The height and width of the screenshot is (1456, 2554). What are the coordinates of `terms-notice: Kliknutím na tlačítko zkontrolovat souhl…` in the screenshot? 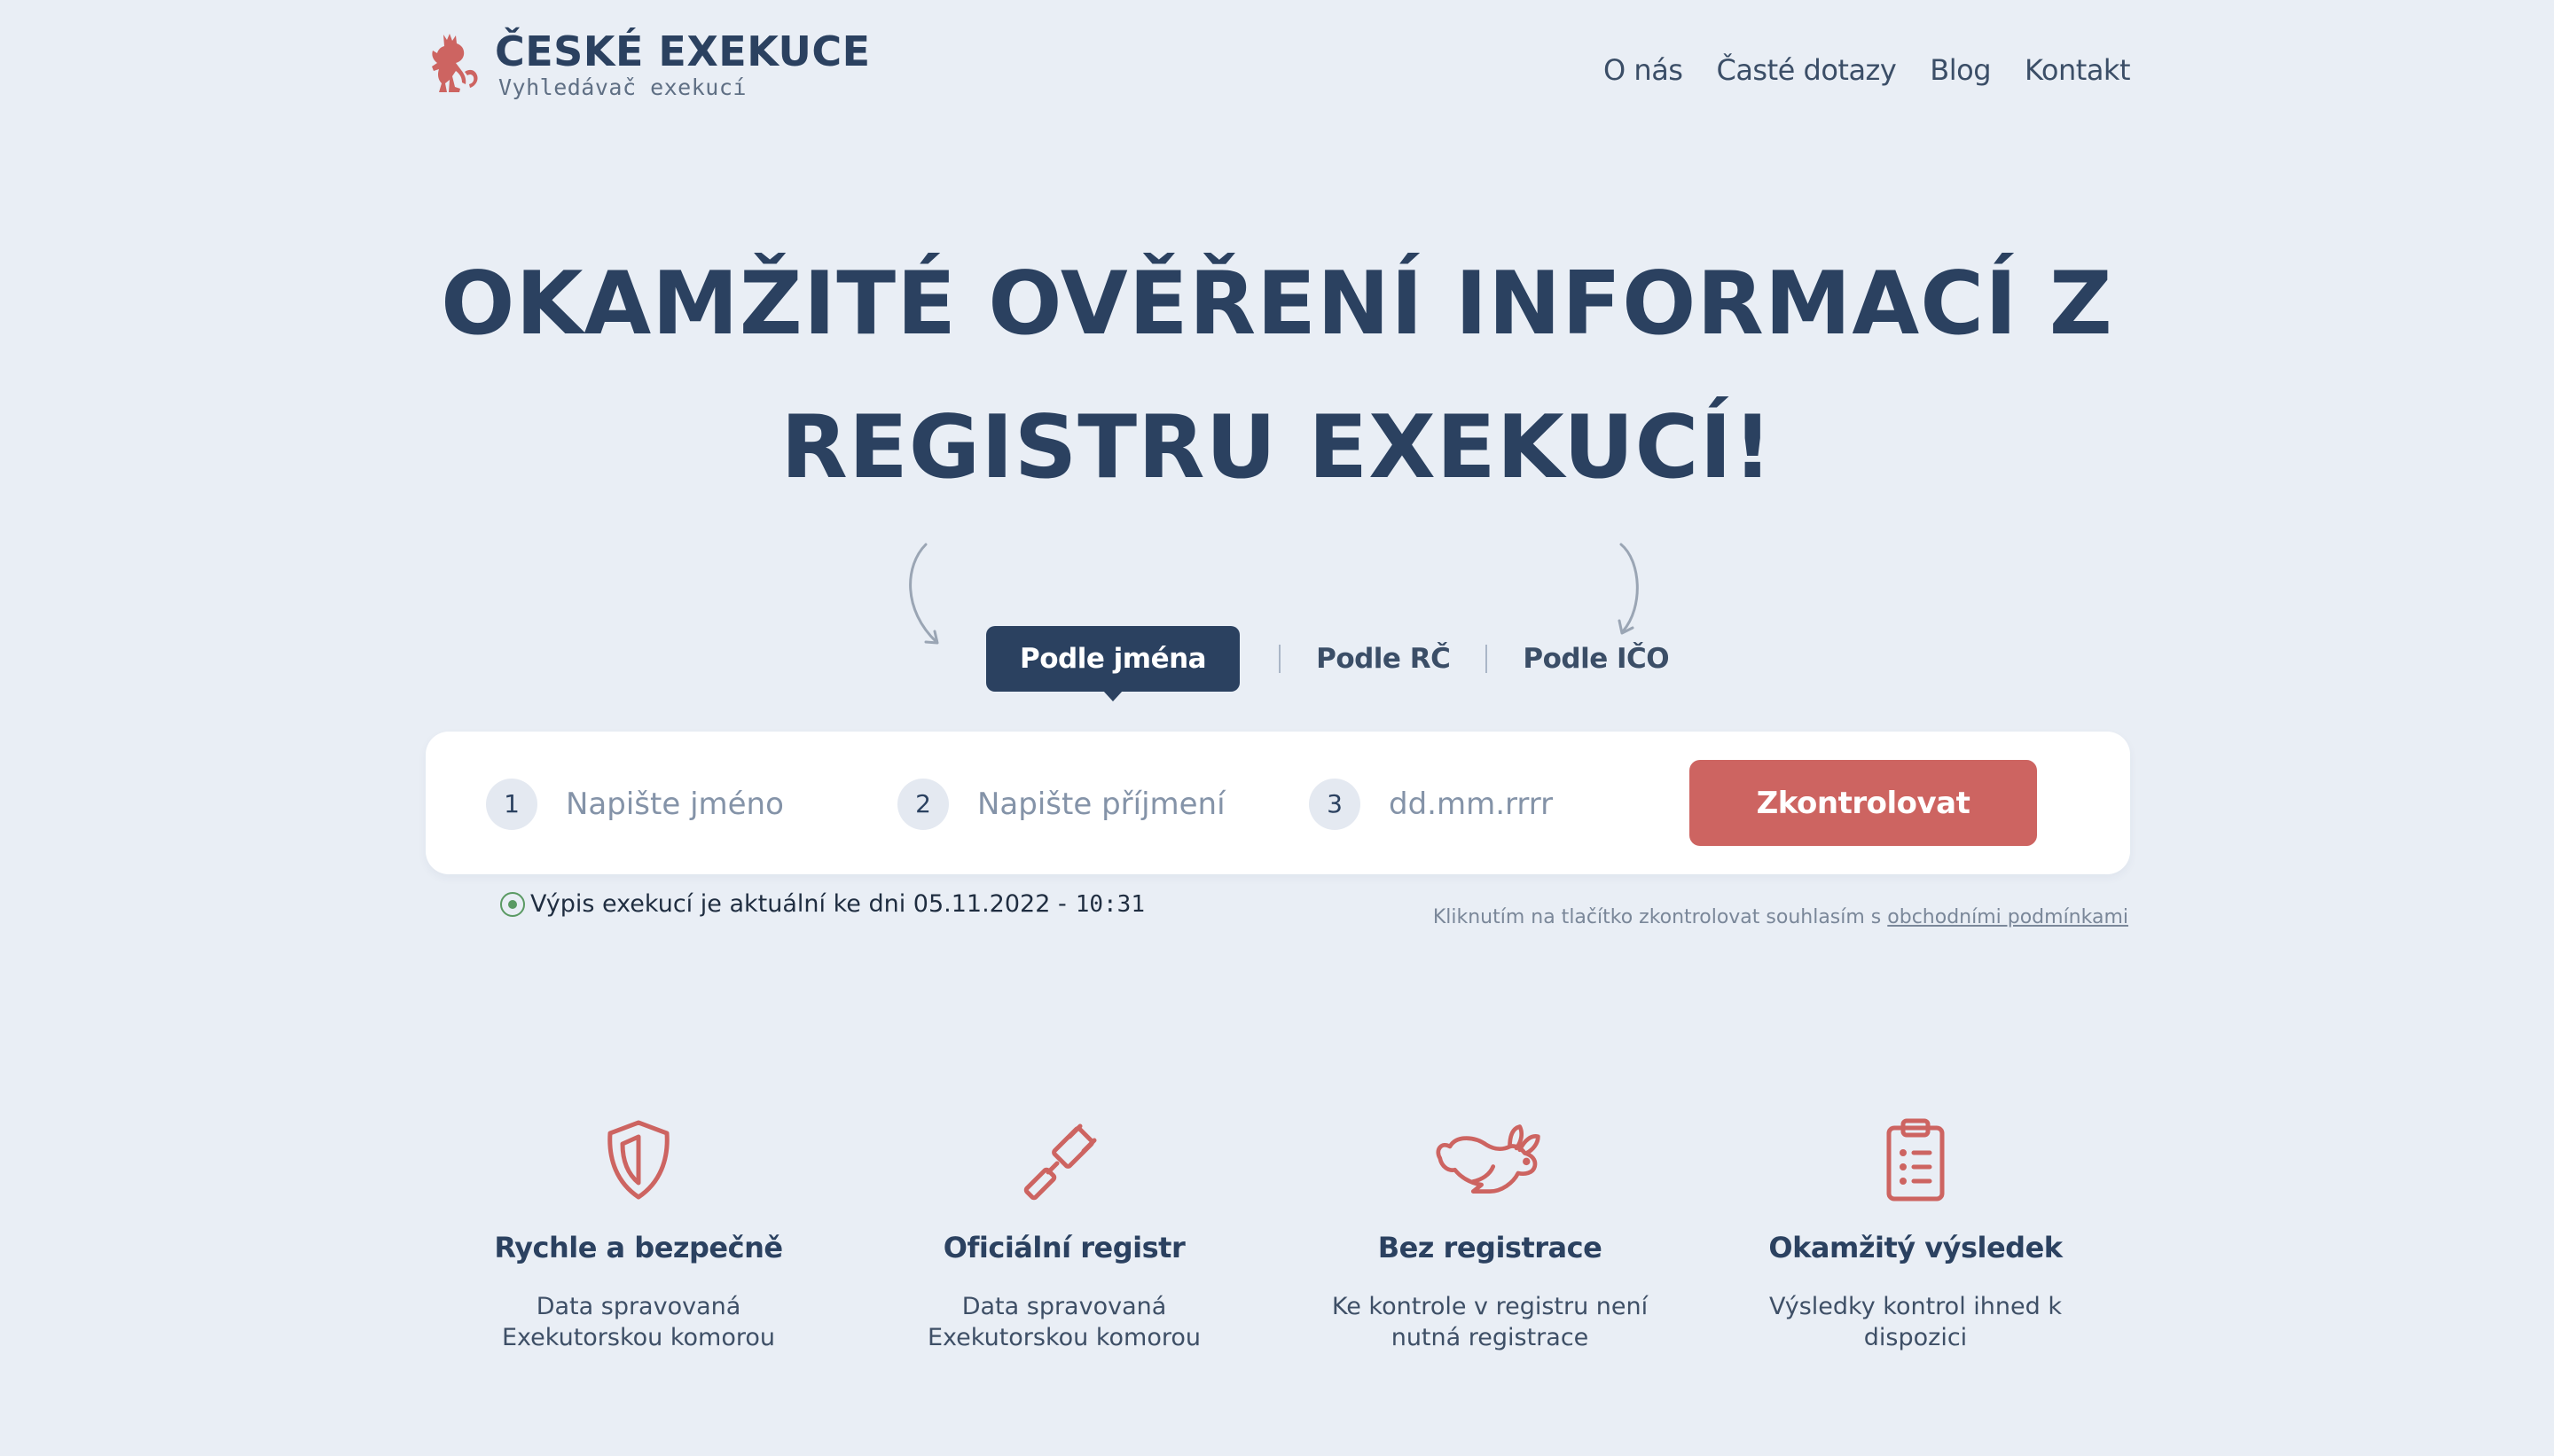 It's located at (1780, 917).